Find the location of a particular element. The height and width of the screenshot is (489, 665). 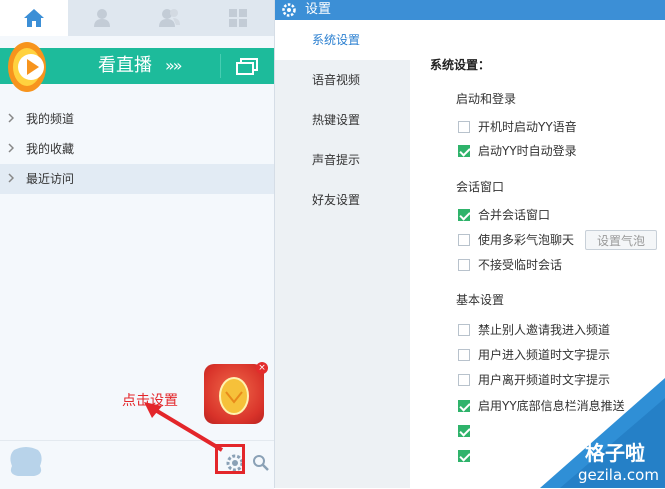

watermark-url: gezila.com is located at coordinates (618, 475).